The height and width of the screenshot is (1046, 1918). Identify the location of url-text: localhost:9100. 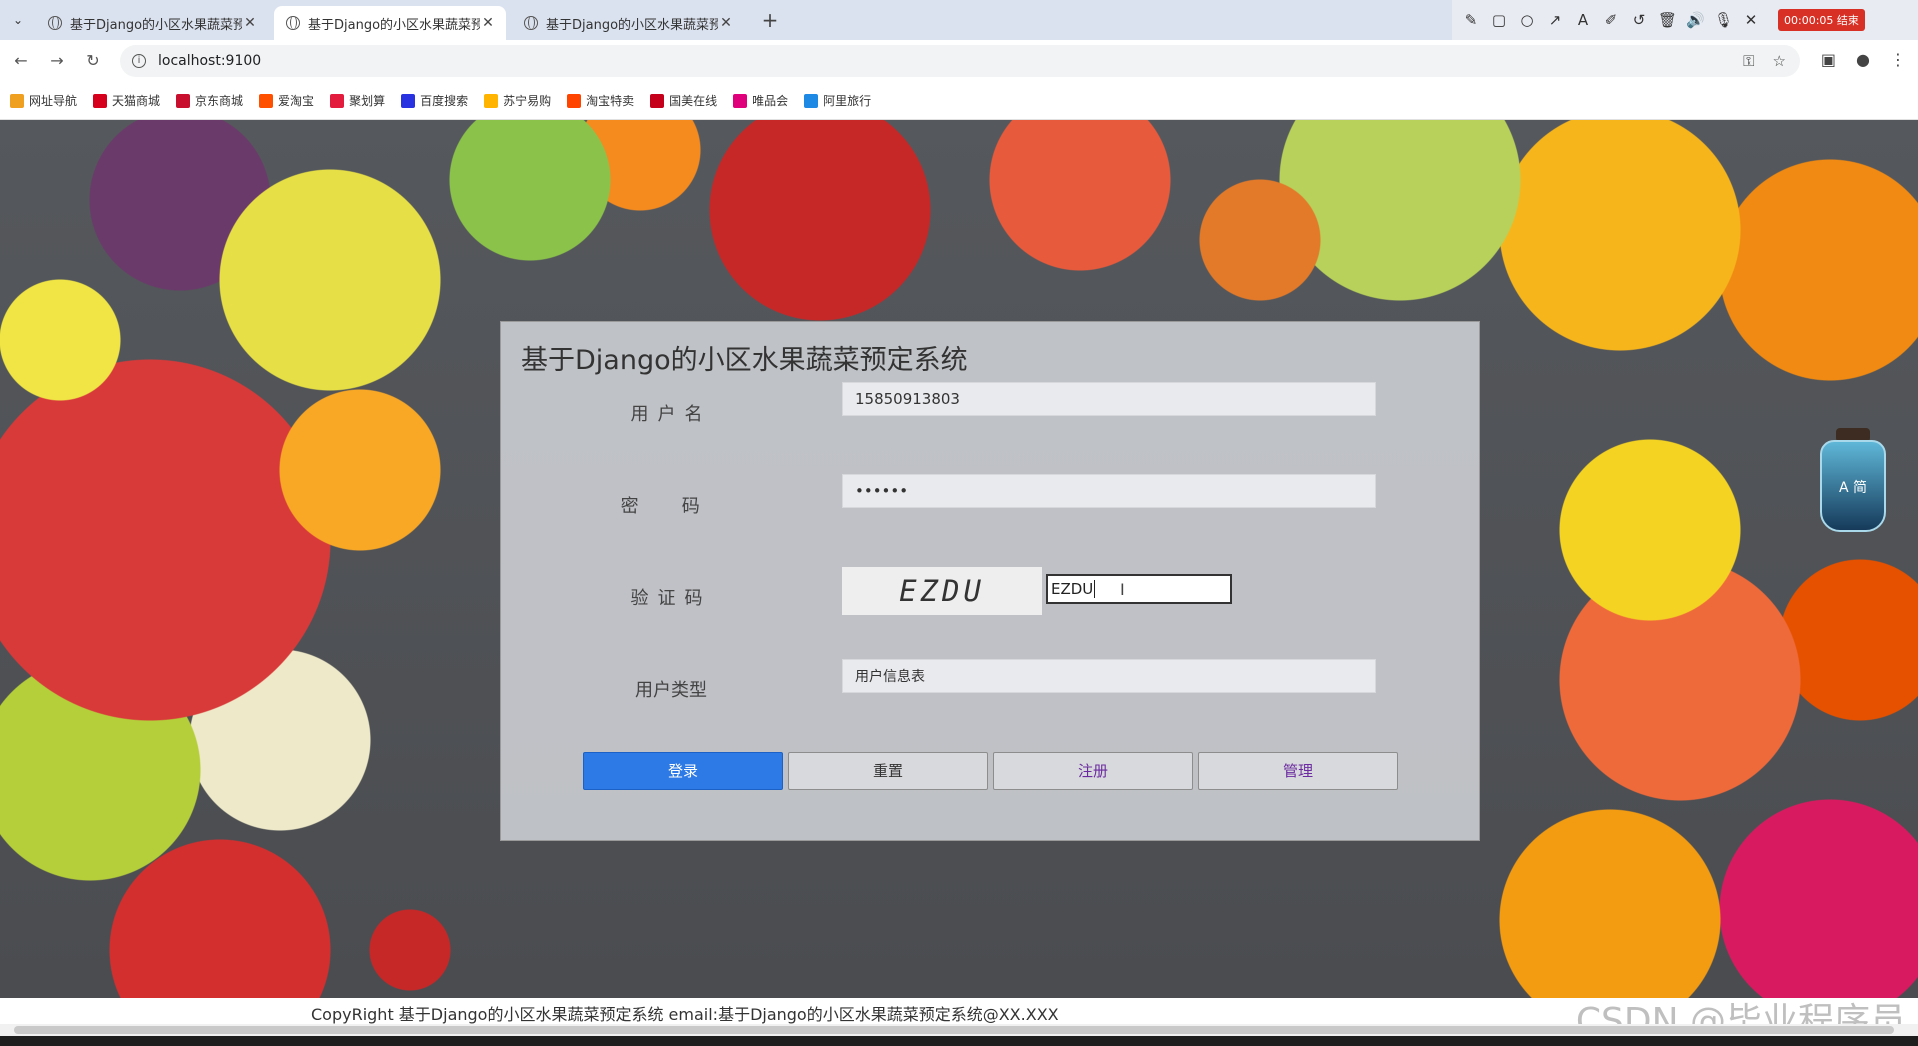
(209, 61).